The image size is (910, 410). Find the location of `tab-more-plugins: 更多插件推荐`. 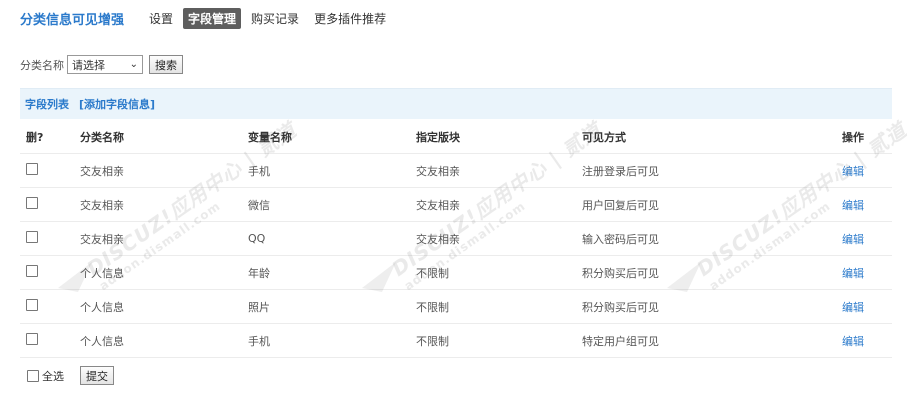

tab-more-plugins: 更多插件推荐 is located at coordinates (350, 18).